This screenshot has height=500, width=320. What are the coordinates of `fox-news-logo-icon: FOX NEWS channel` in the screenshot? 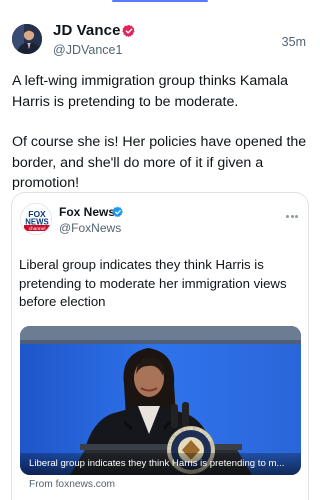 It's located at (36, 219).